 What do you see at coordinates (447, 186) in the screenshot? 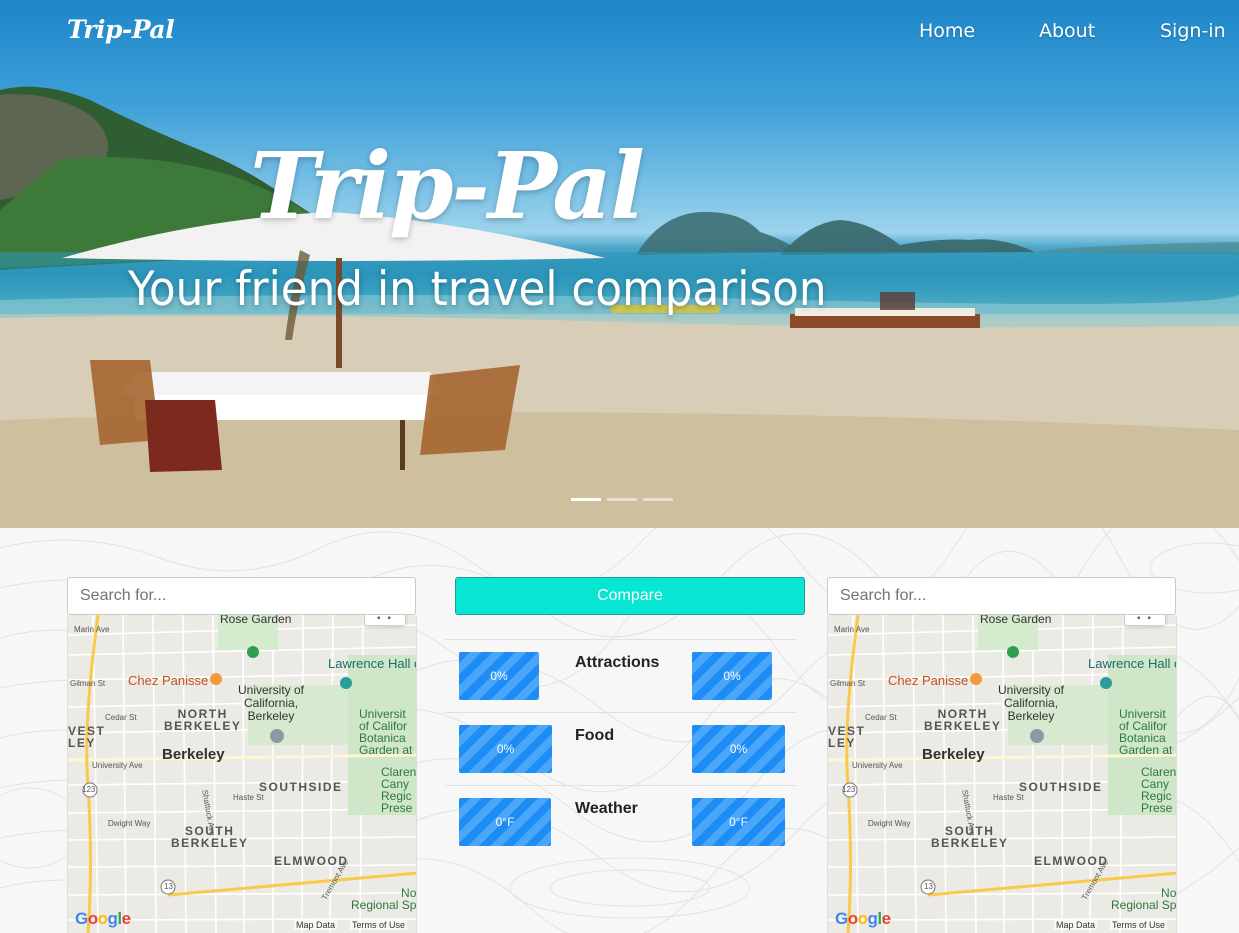
I see `hero-title: Trip-Pal` at bounding box center [447, 186].